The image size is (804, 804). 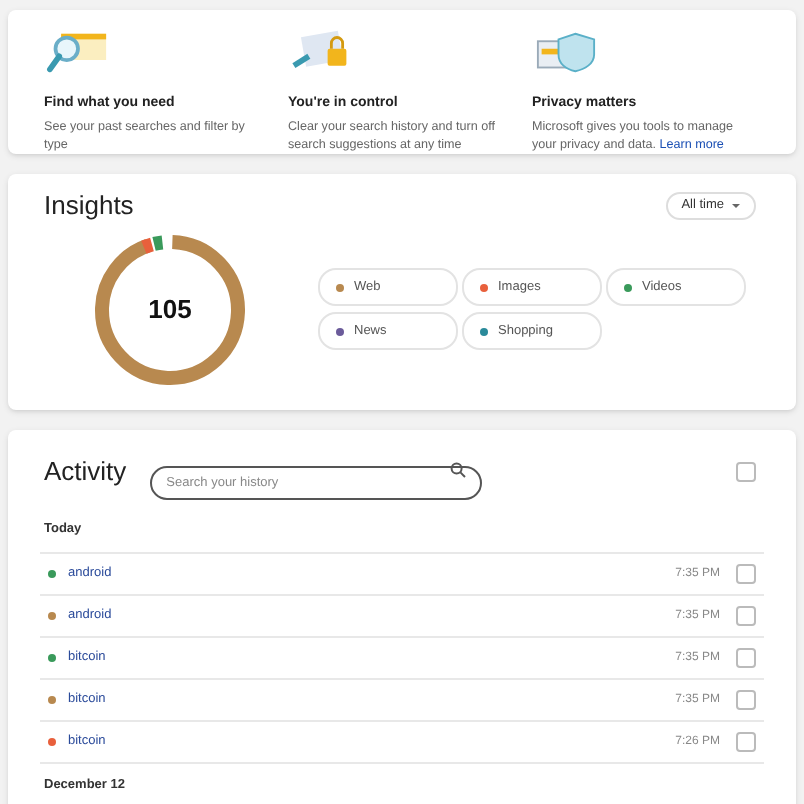 I want to click on magnifier-icon, so click(x=78, y=52).